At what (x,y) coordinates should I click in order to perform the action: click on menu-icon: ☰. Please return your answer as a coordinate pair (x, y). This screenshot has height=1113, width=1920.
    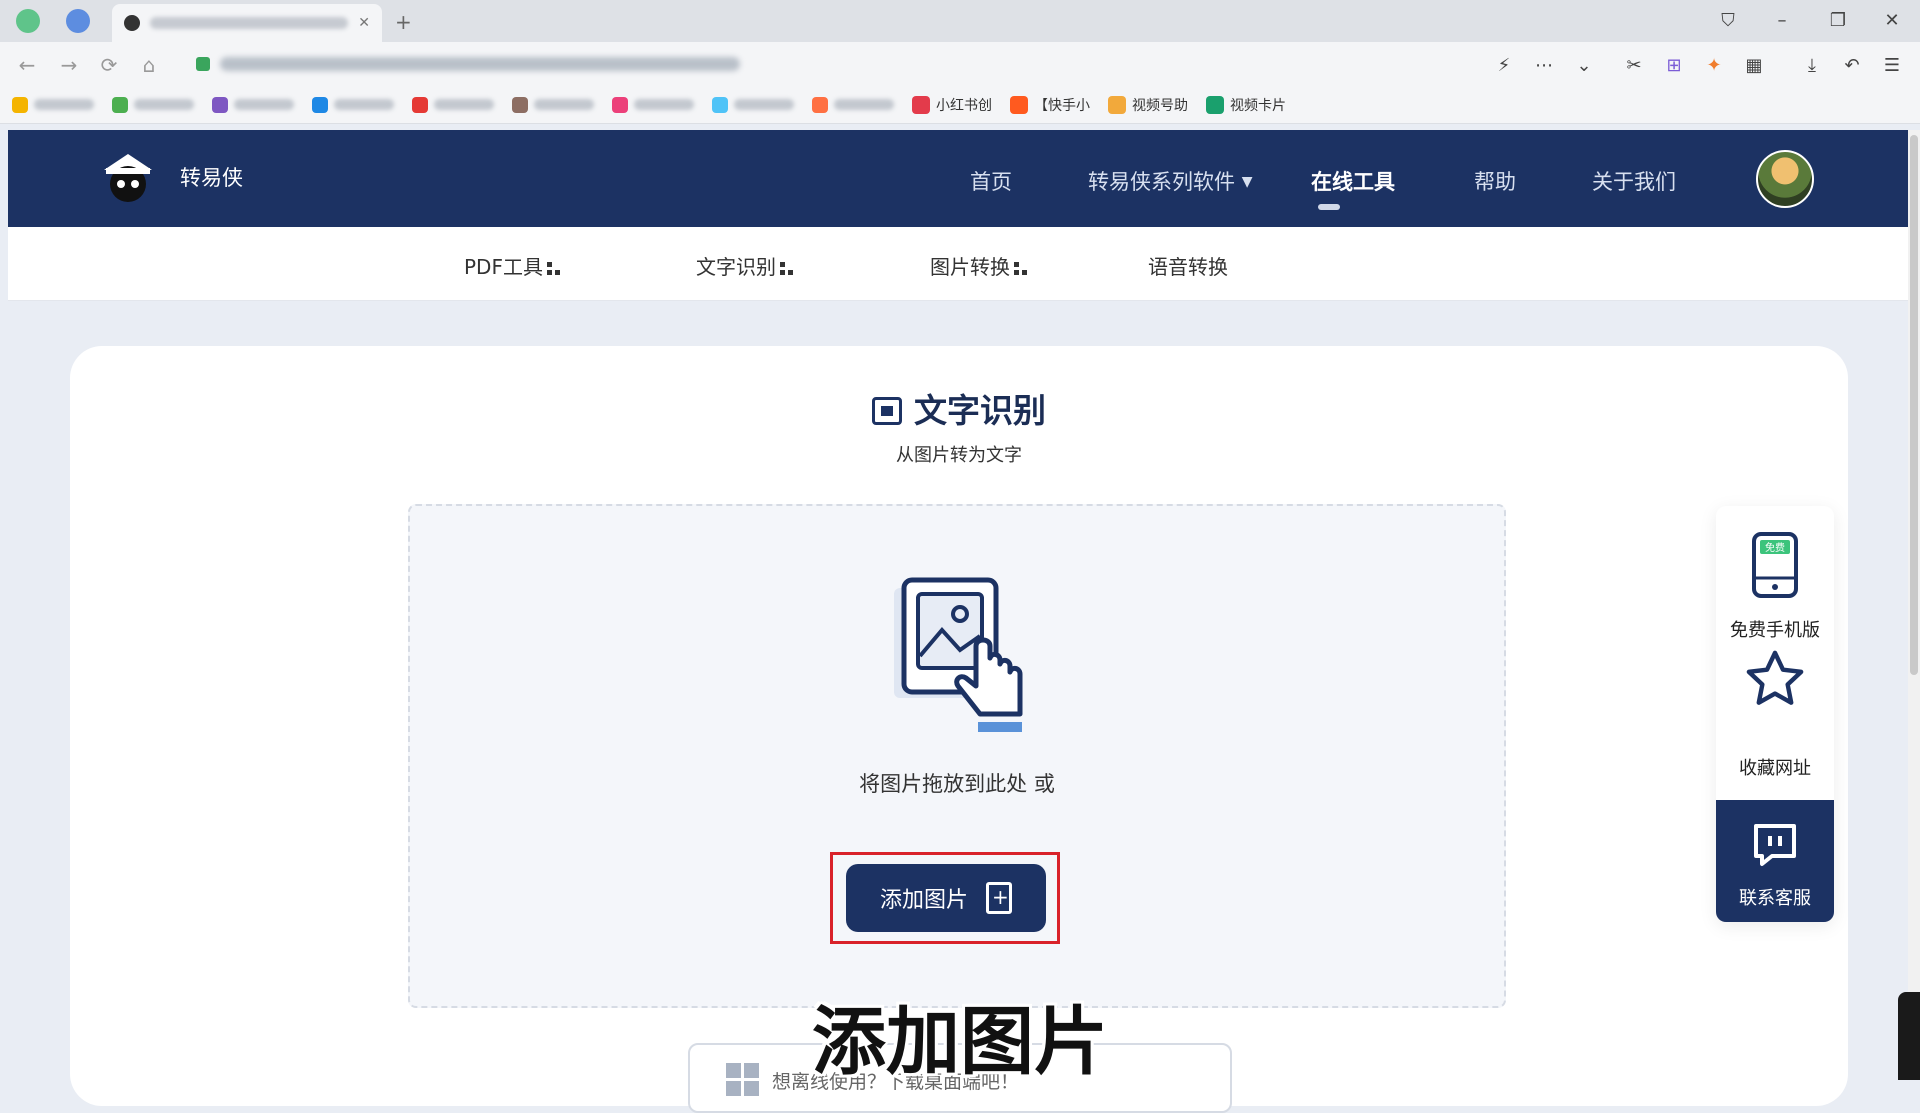
    Looking at the image, I should click on (1892, 66).